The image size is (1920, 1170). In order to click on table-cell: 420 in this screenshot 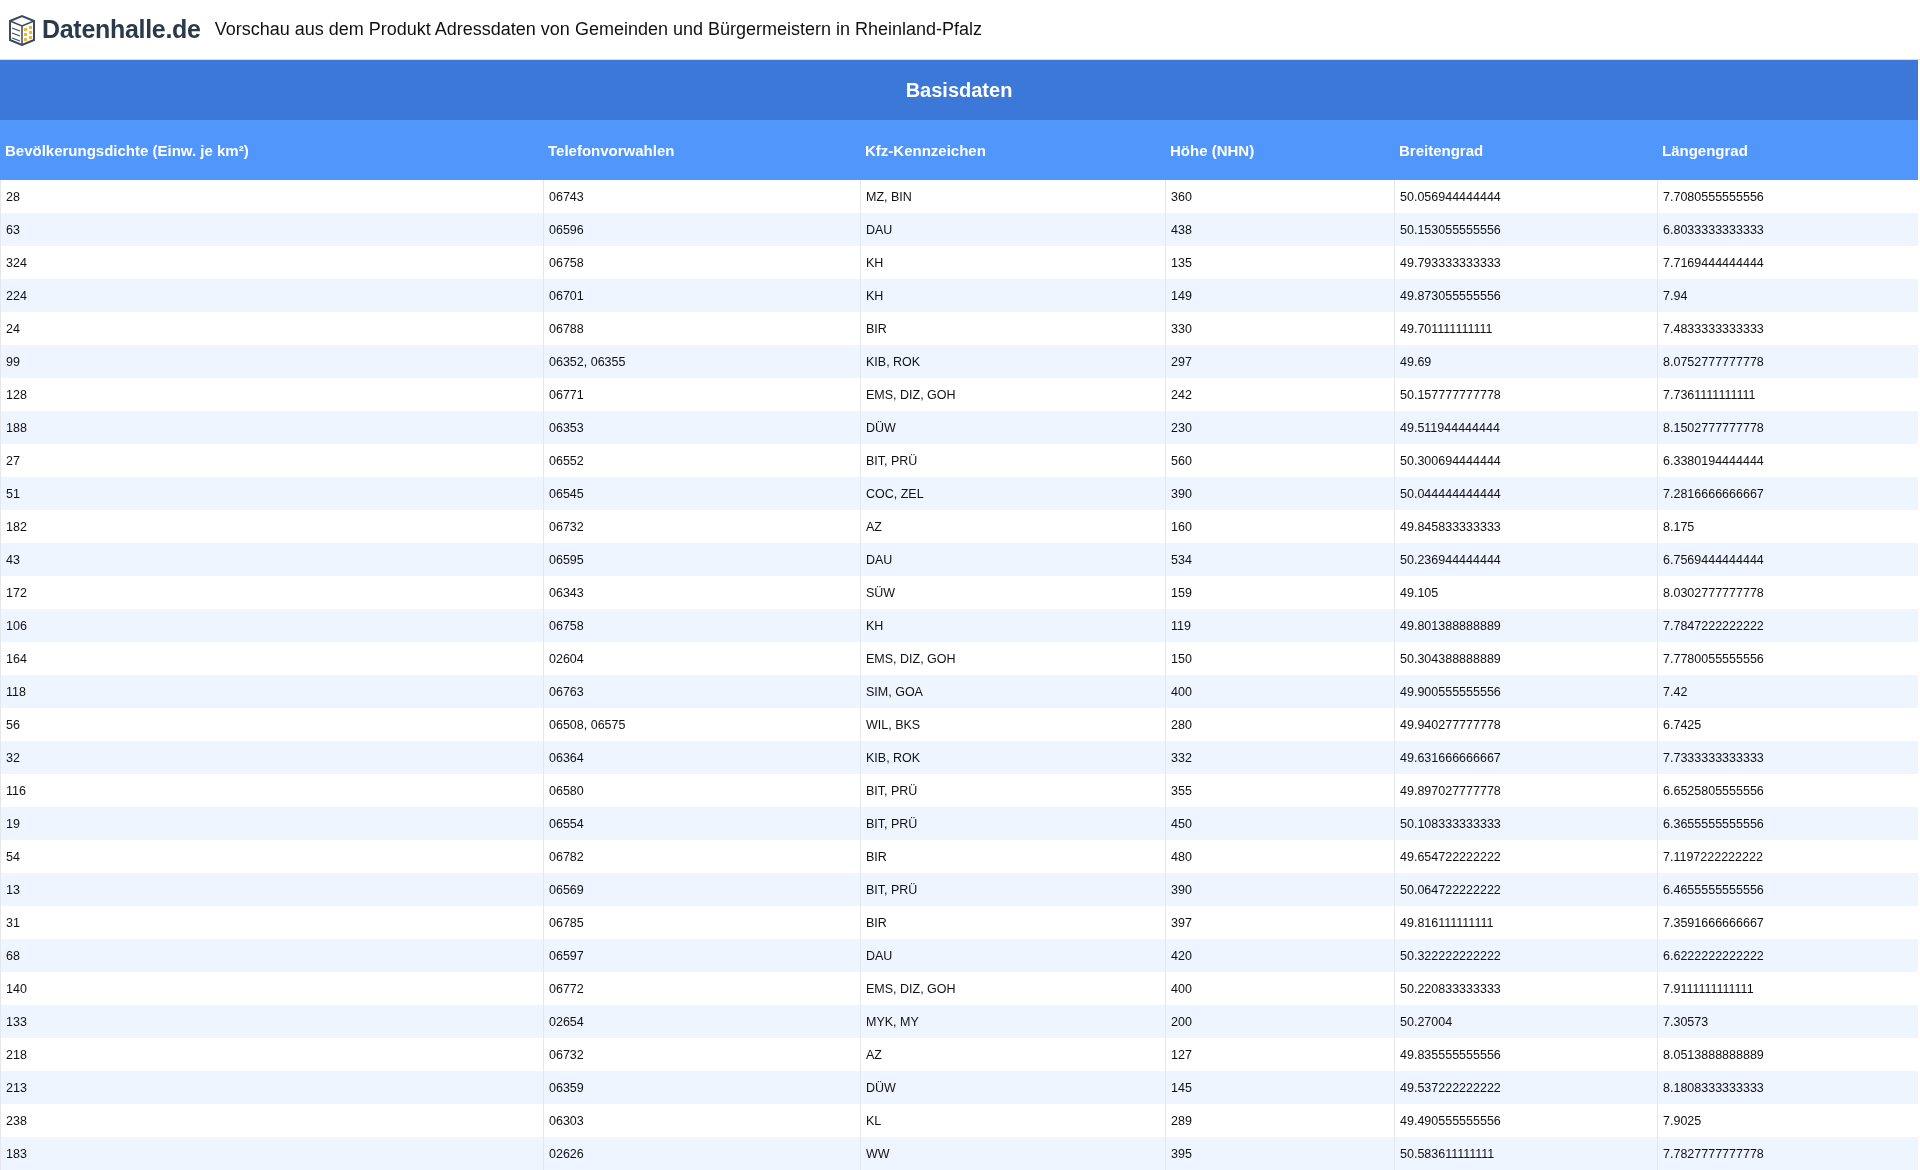, I will do `click(1279, 955)`.